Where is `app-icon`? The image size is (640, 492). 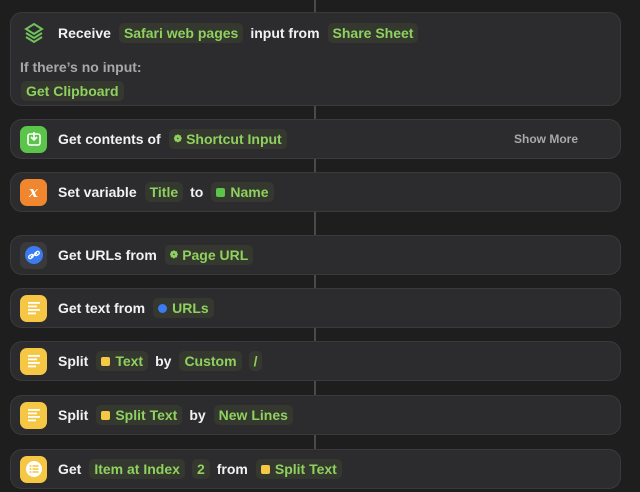
app-icon is located at coordinates (221, 192).